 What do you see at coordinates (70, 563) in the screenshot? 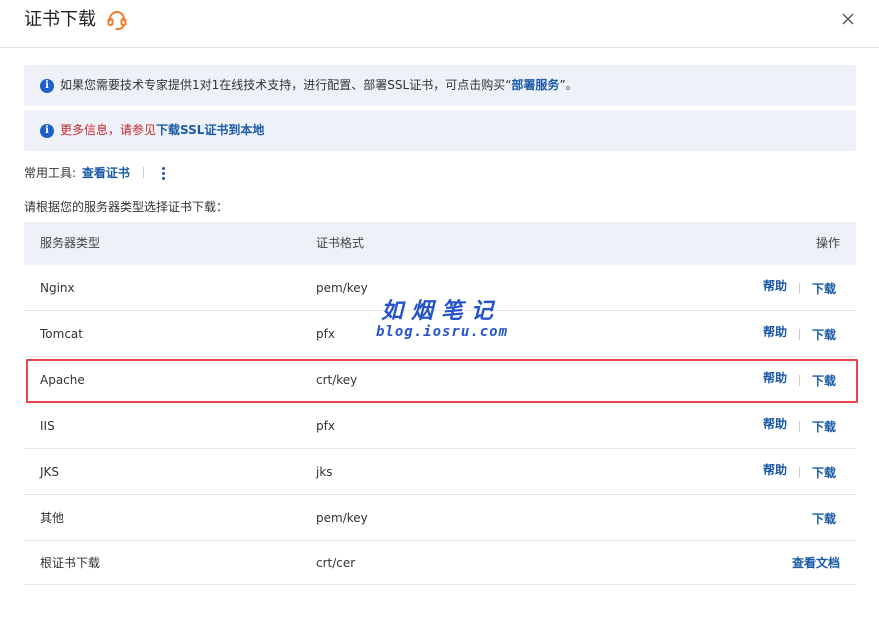
I see `server-type: 根证书下载` at bounding box center [70, 563].